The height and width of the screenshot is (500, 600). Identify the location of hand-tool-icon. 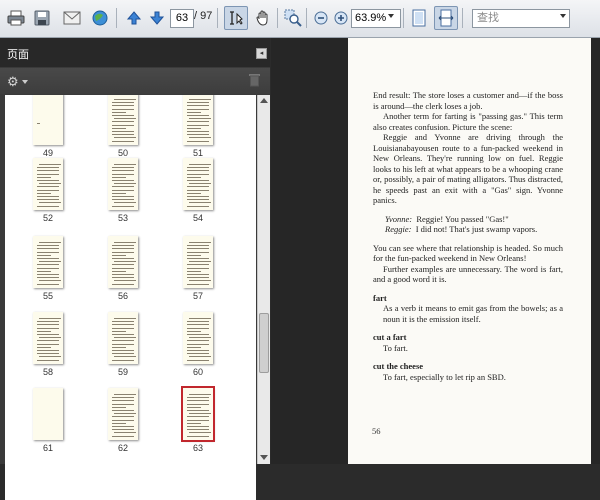
(263, 18).